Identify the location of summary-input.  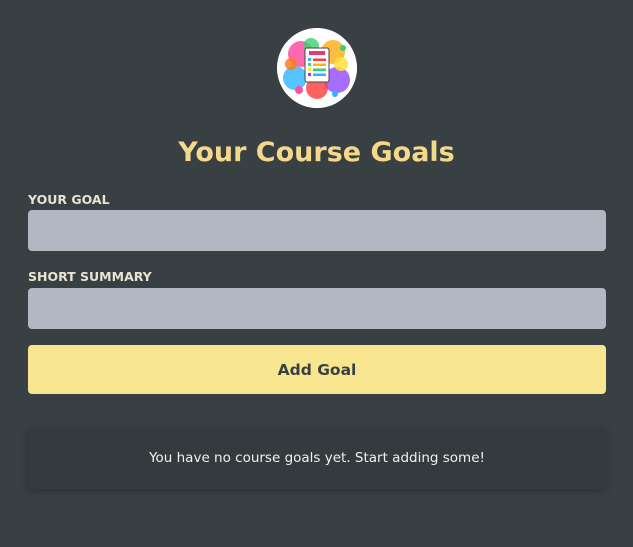
(317, 308).